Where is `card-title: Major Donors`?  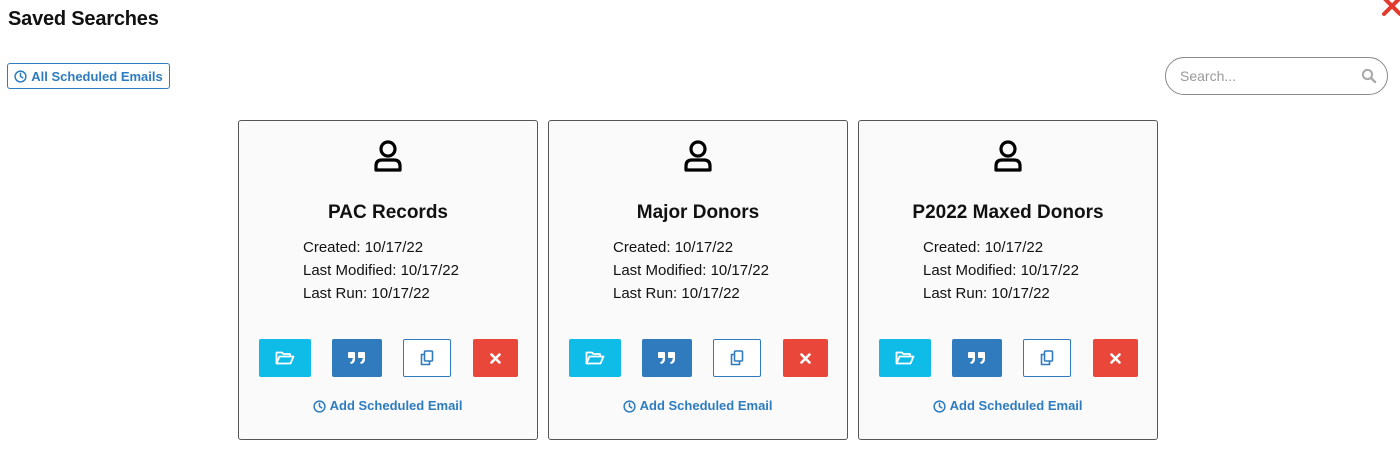 card-title: Major Donors is located at coordinates (698, 212).